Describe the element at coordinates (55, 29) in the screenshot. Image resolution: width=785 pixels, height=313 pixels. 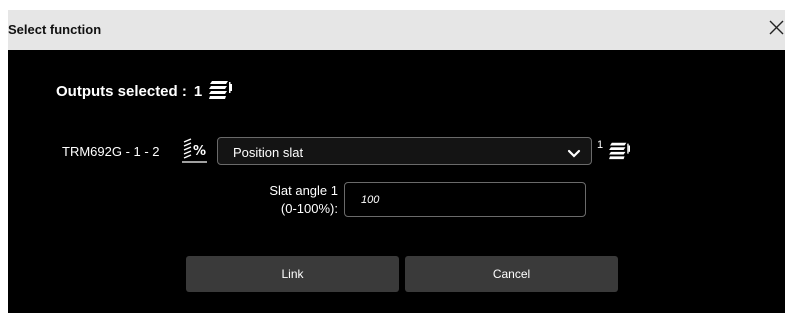
I see `dialog-title: Select function` at that location.